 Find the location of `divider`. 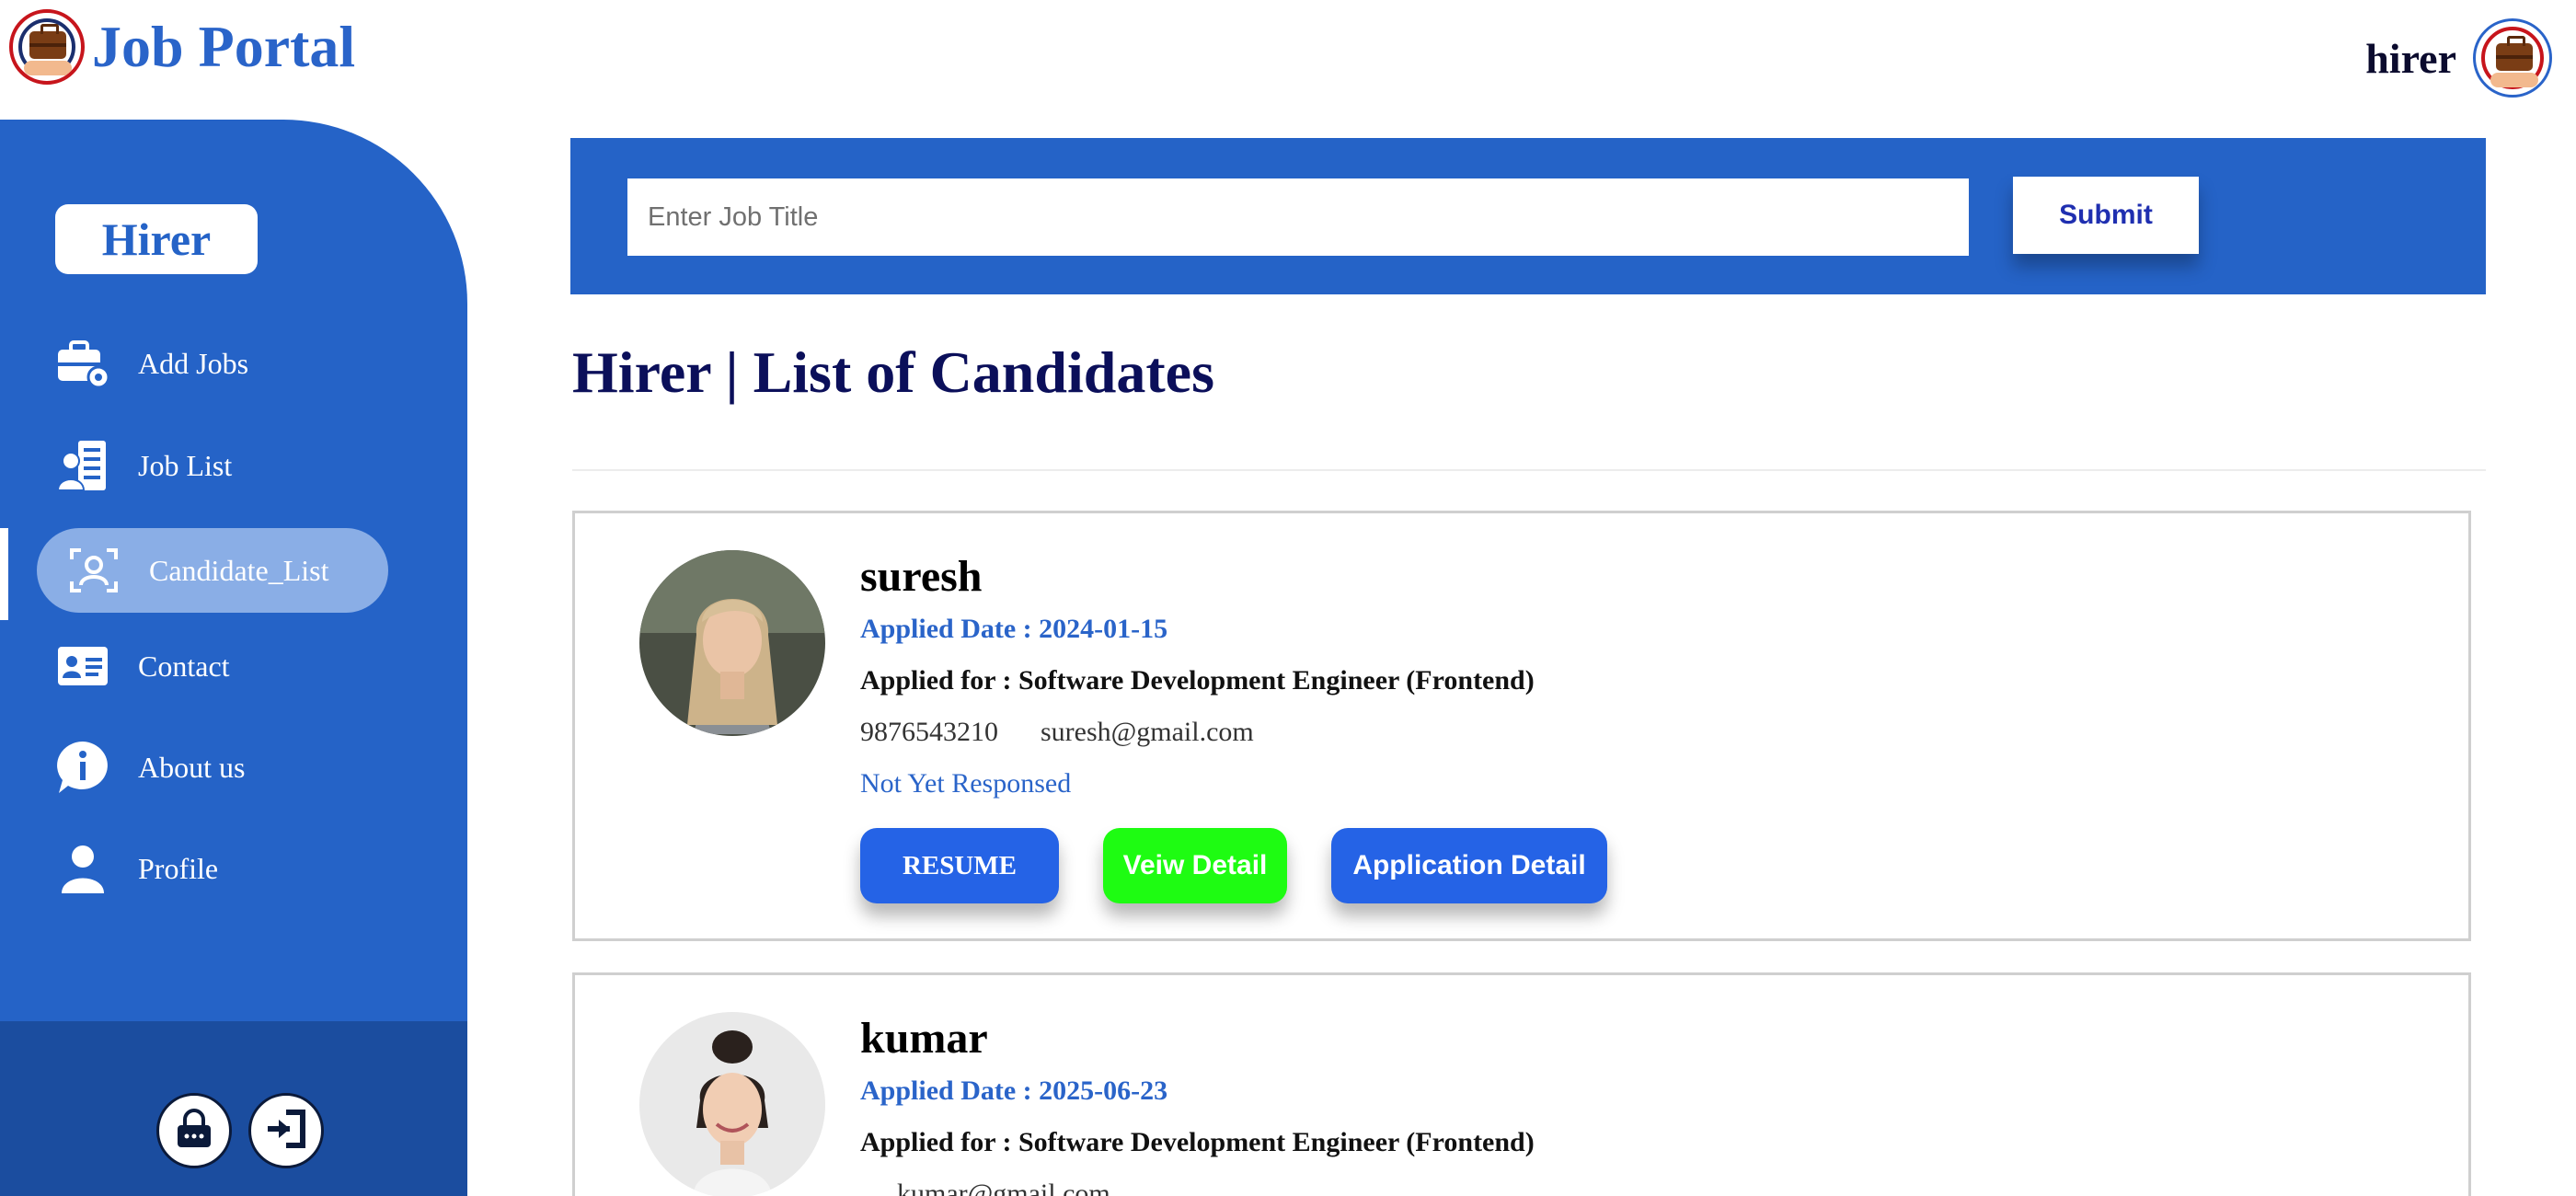

divider is located at coordinates (1529, 470).